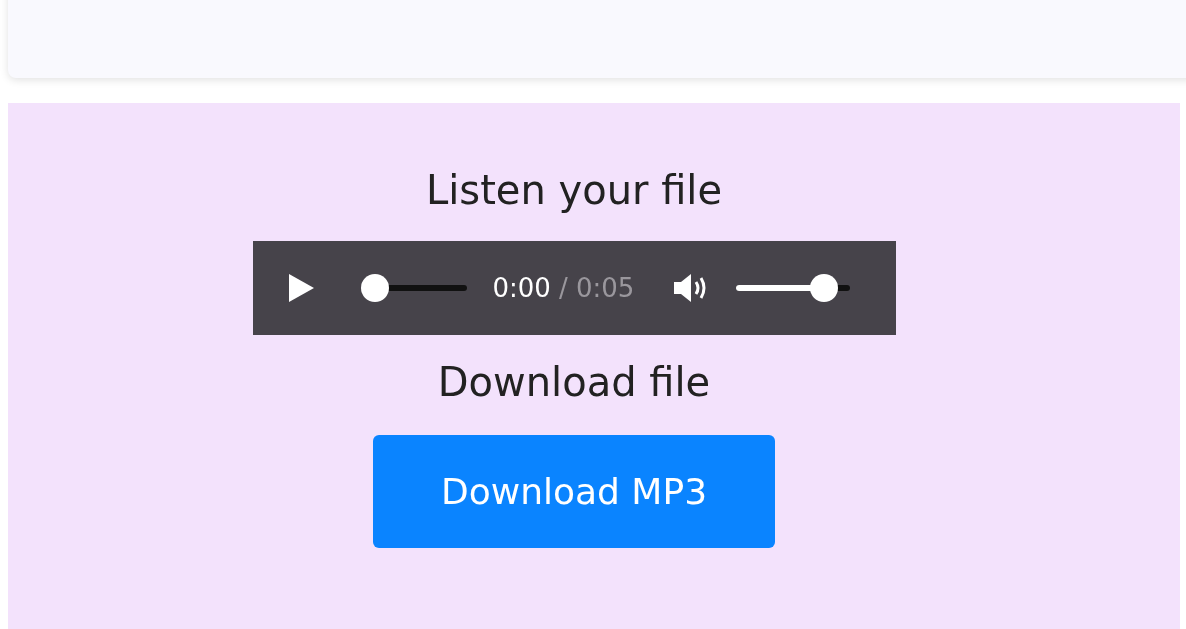 Image resolution: width=1186 pixels, height=629 pixels. What do you see at coordinates (574, 382) in the screenshot?
I see `download-heading: Download file` at bounding box center [574, 382].